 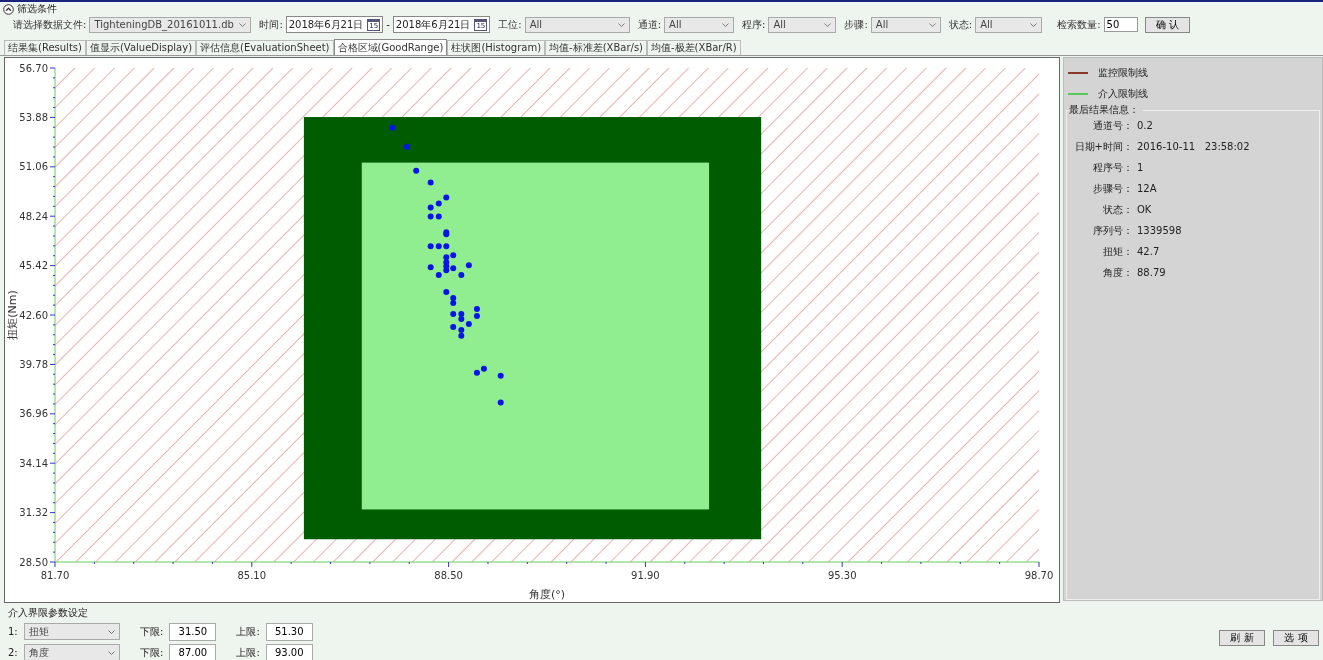 What do you see at coordinates (1148, 251) in the screenshot?
I see `field-value: 42.7` at bounding box center [1148, 251].